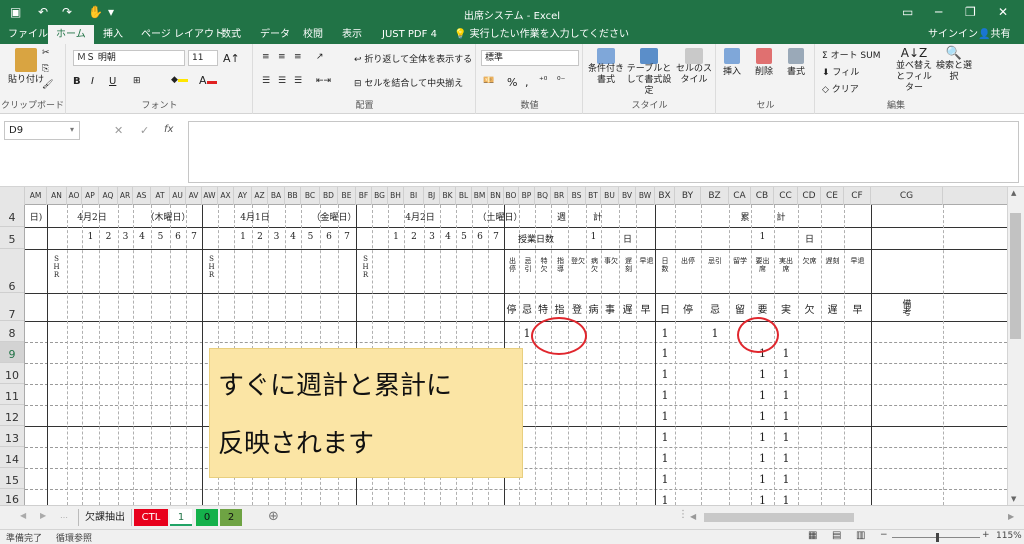  What do you see at coordinates (92, 81) in the screenshot?
I see `italic-button: I` at bounding box center [92, 81].